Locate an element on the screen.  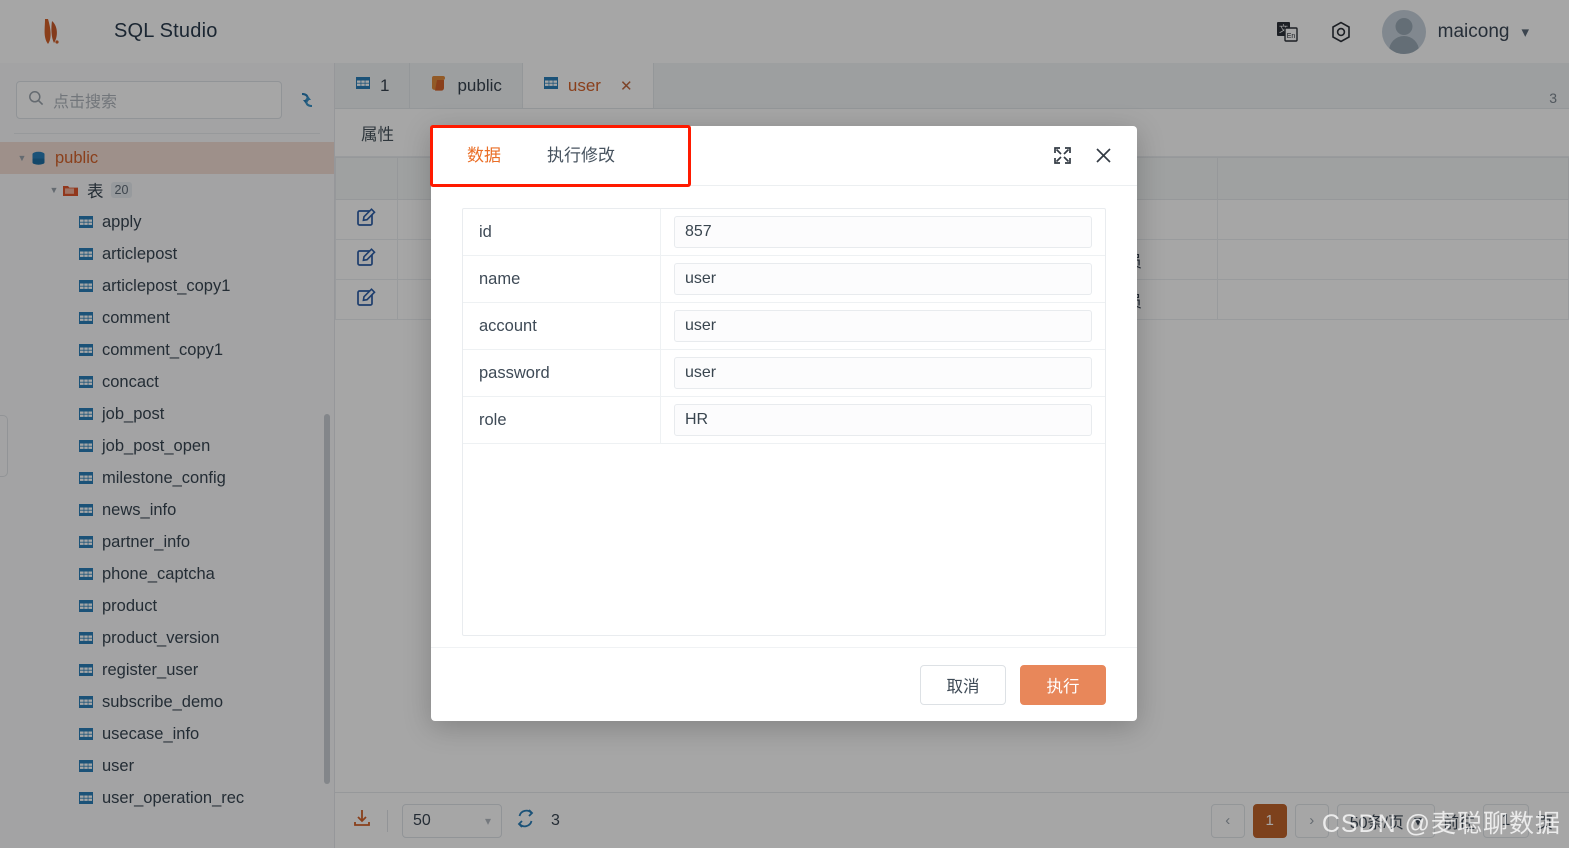
search-placeholder: 点击搜索 is located at coordinates (85, 102).